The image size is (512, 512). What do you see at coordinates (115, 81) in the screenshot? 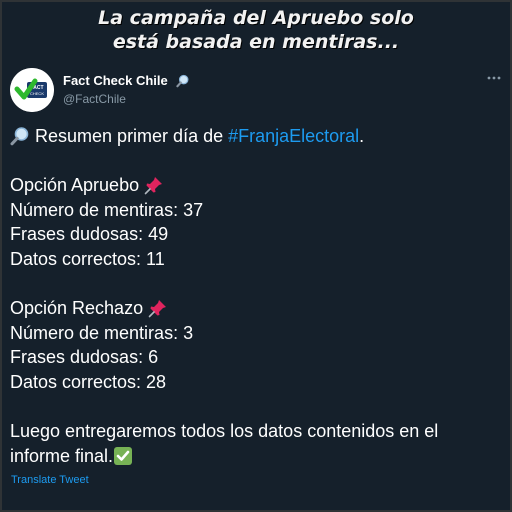
I see `display-name: Fact Check Chile` at bounding box center [115, 81].